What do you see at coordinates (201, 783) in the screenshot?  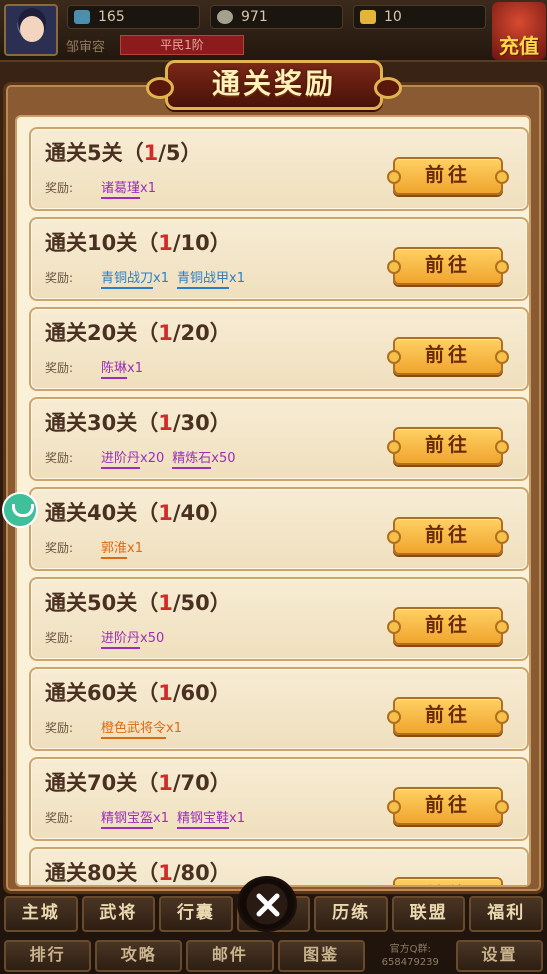 I see `progress-total: /70）` at bounding box center [201, 783].